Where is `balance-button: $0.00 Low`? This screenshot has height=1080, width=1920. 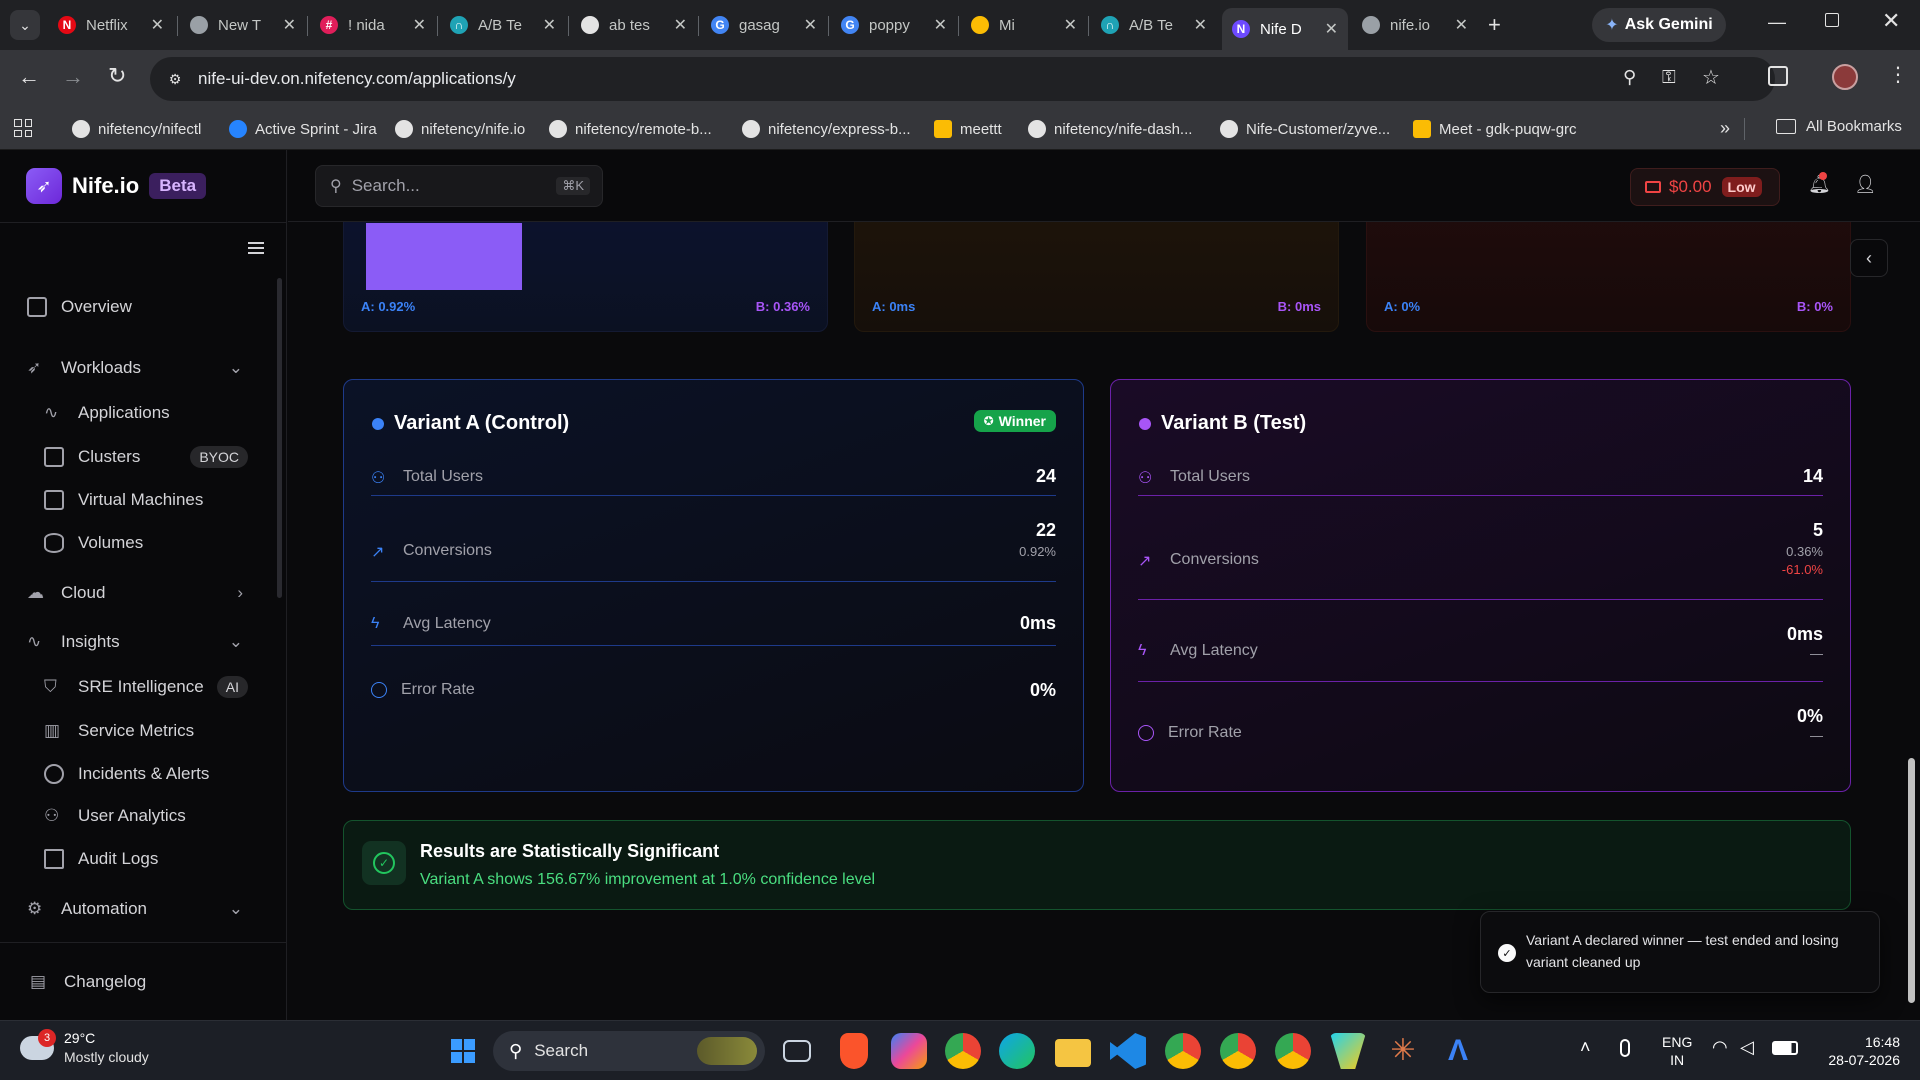 balance-button: $0.00 Low is located at coordinates (1705, 187).